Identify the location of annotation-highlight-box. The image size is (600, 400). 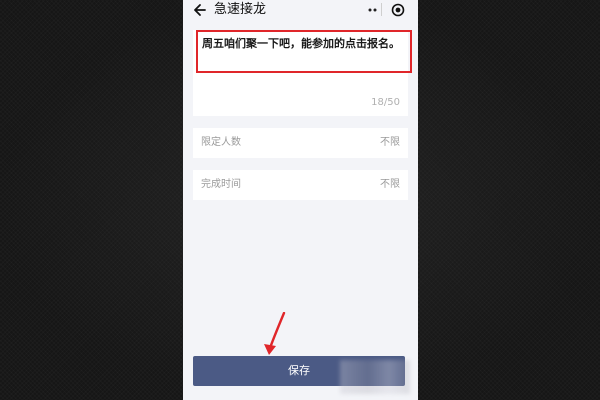
(304, 51).